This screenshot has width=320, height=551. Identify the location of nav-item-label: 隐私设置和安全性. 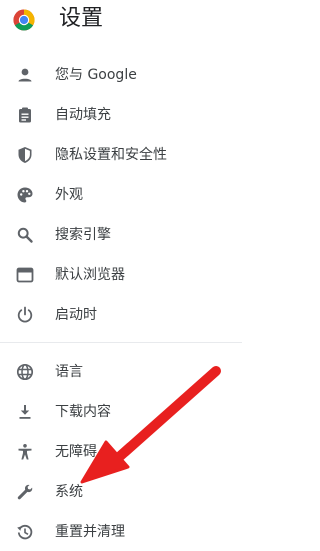
(111, 155).